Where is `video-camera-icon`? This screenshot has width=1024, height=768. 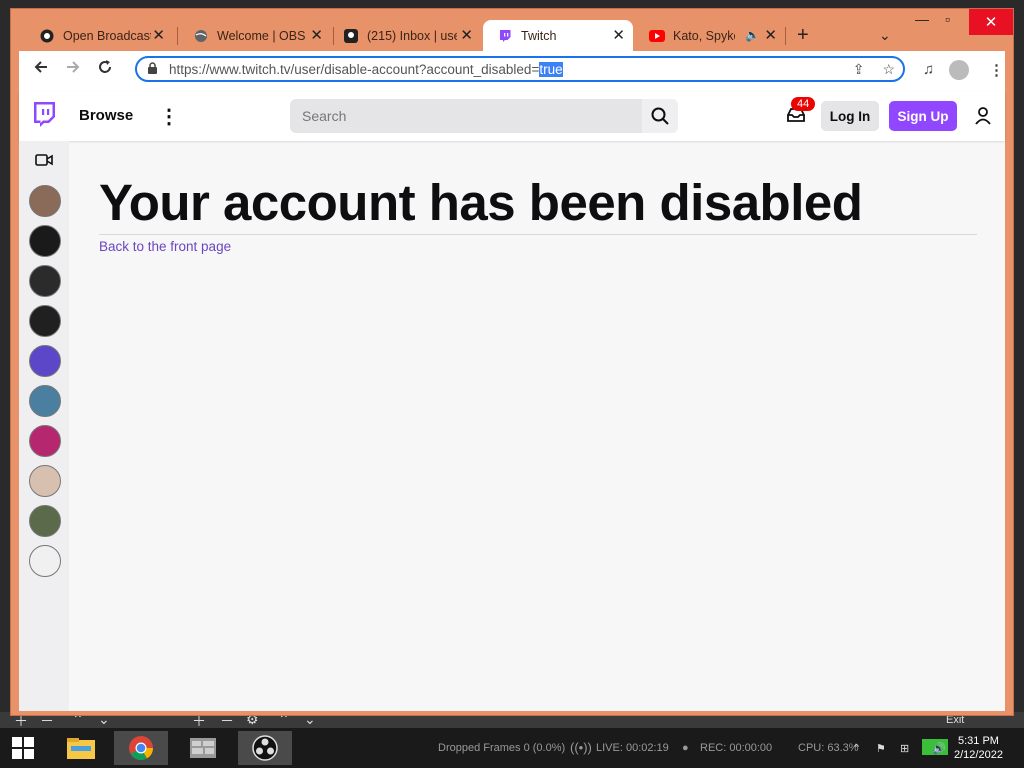
video-camera-icon is located at coordinates (44, 162).